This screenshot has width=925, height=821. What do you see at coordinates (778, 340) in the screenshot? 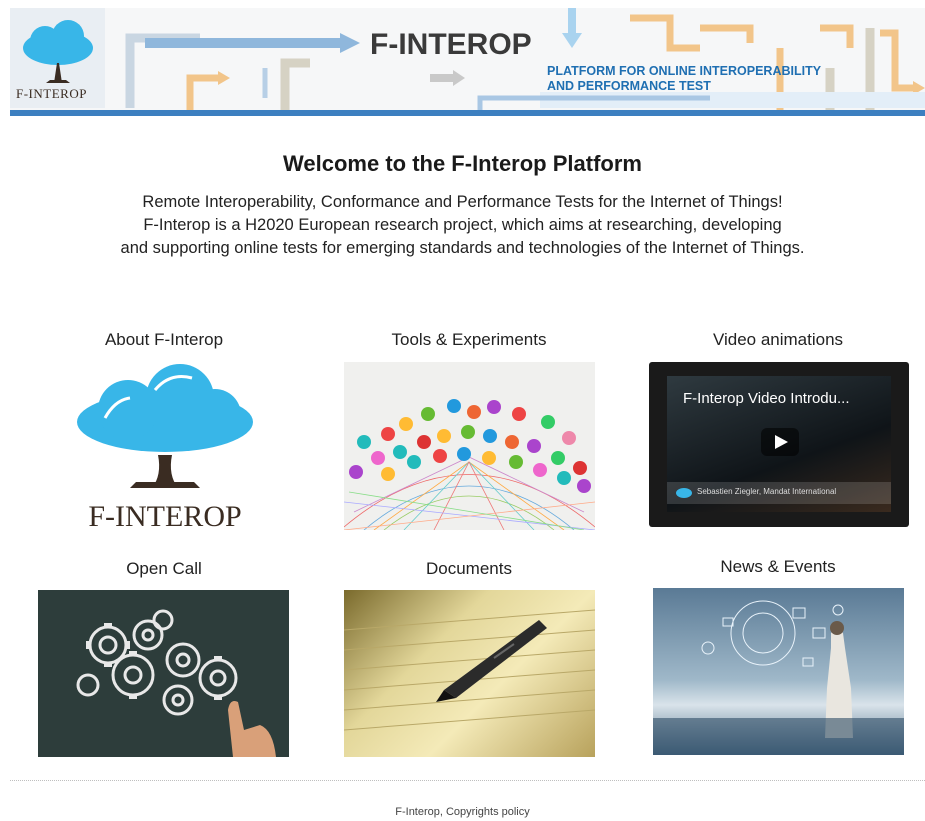
I see `tile-video-title: Video animations` at bounding box center [778, 340].